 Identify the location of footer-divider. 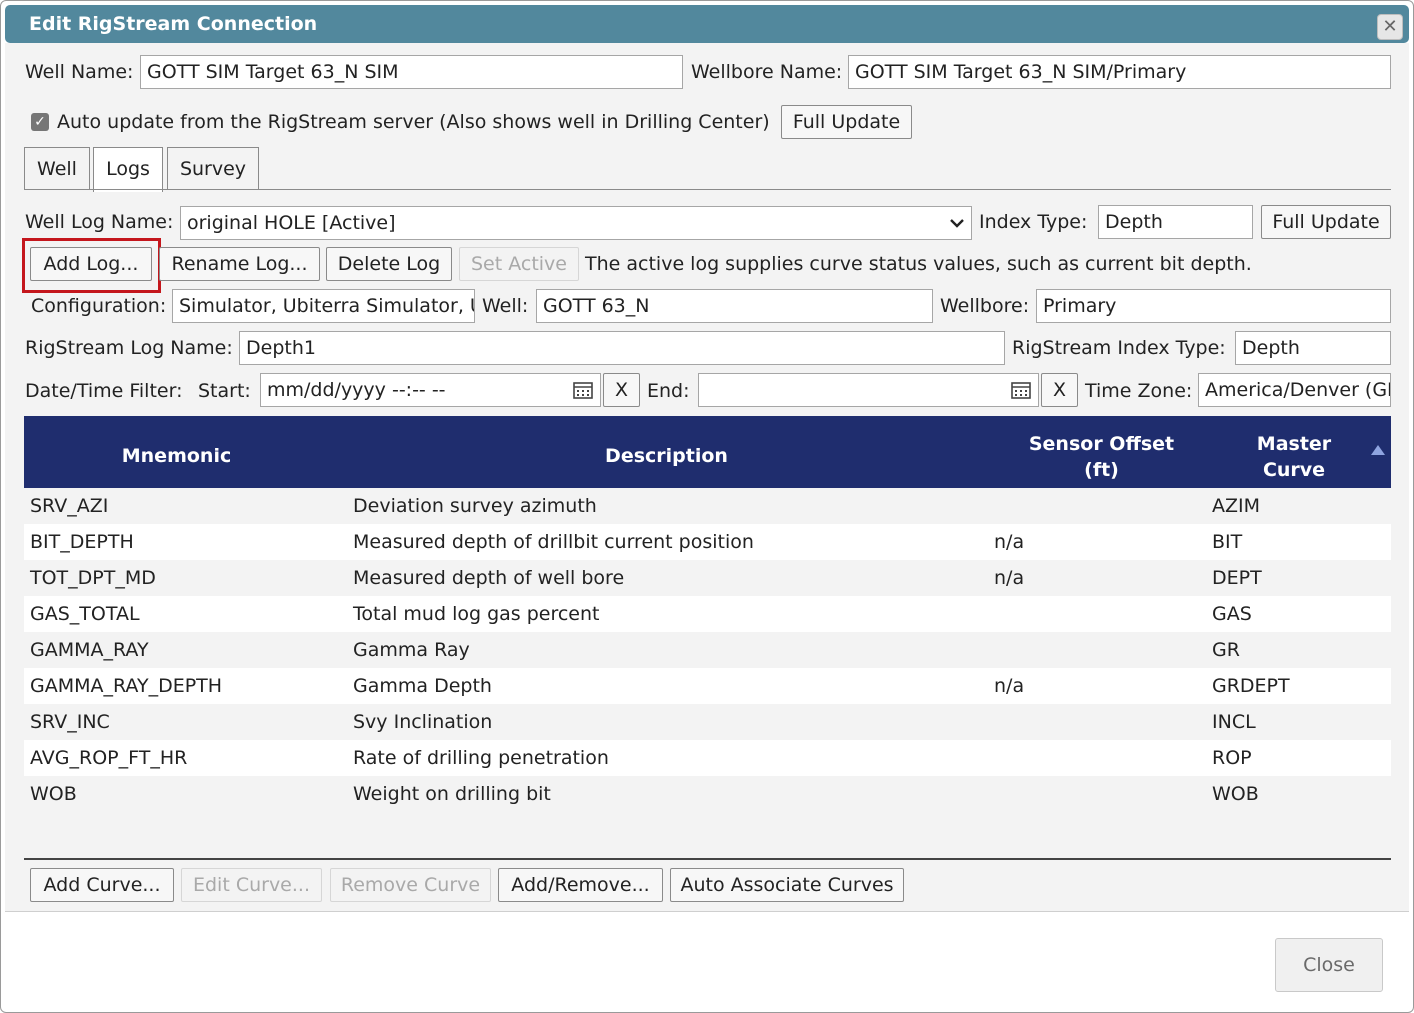
(707, 911).